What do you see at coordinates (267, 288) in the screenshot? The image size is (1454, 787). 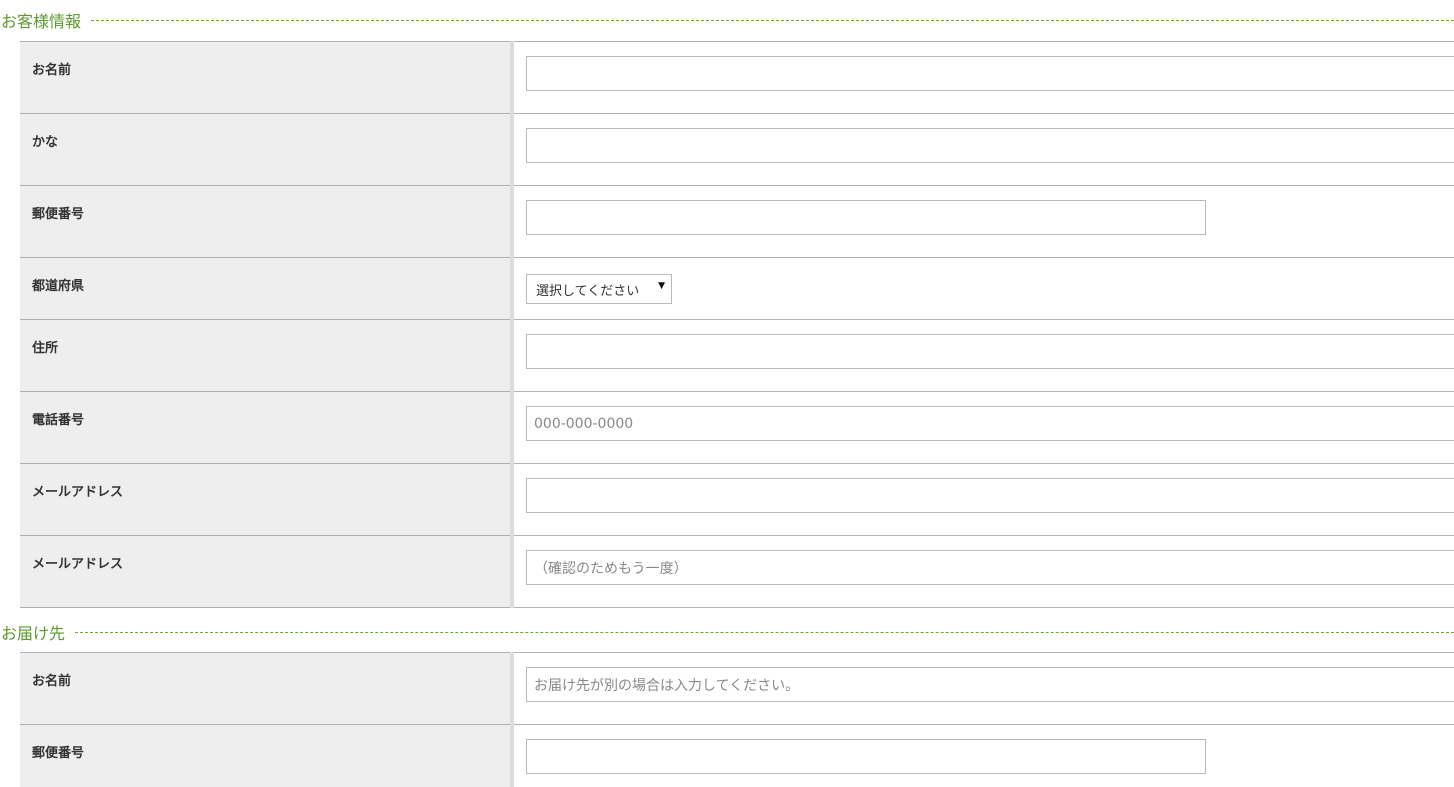 I see `field-label: 都道府県` at bounding box center [267, 288].